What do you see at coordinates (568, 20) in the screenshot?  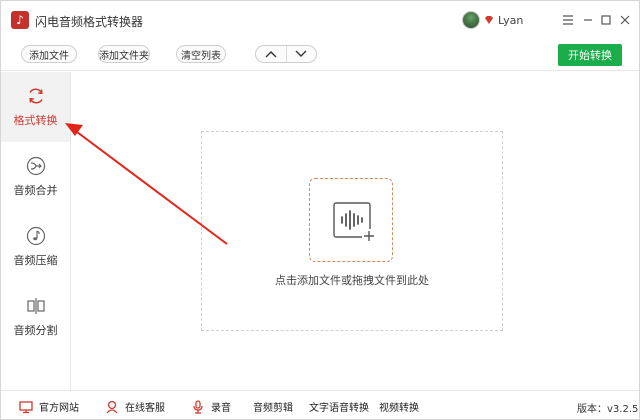 I see `menu-icon` at bounding box center [568, 20].